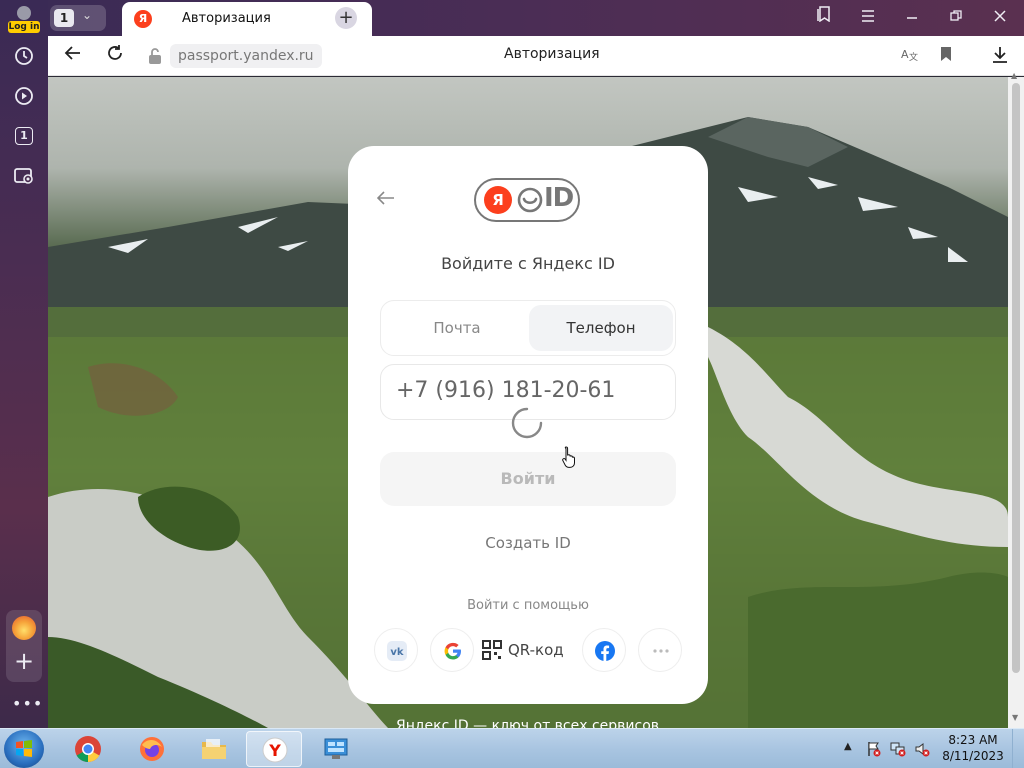 The image size is (1024, 768). I want to click on chrome-icon, so click(88, 749).